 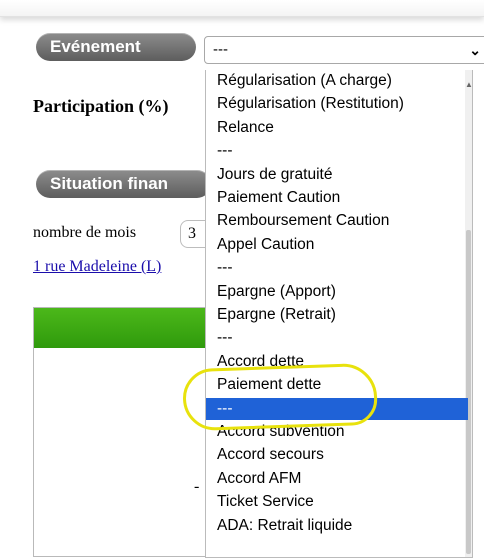 I want to click on chevron-down-icon: ⌄, so click(x=475, y=50).